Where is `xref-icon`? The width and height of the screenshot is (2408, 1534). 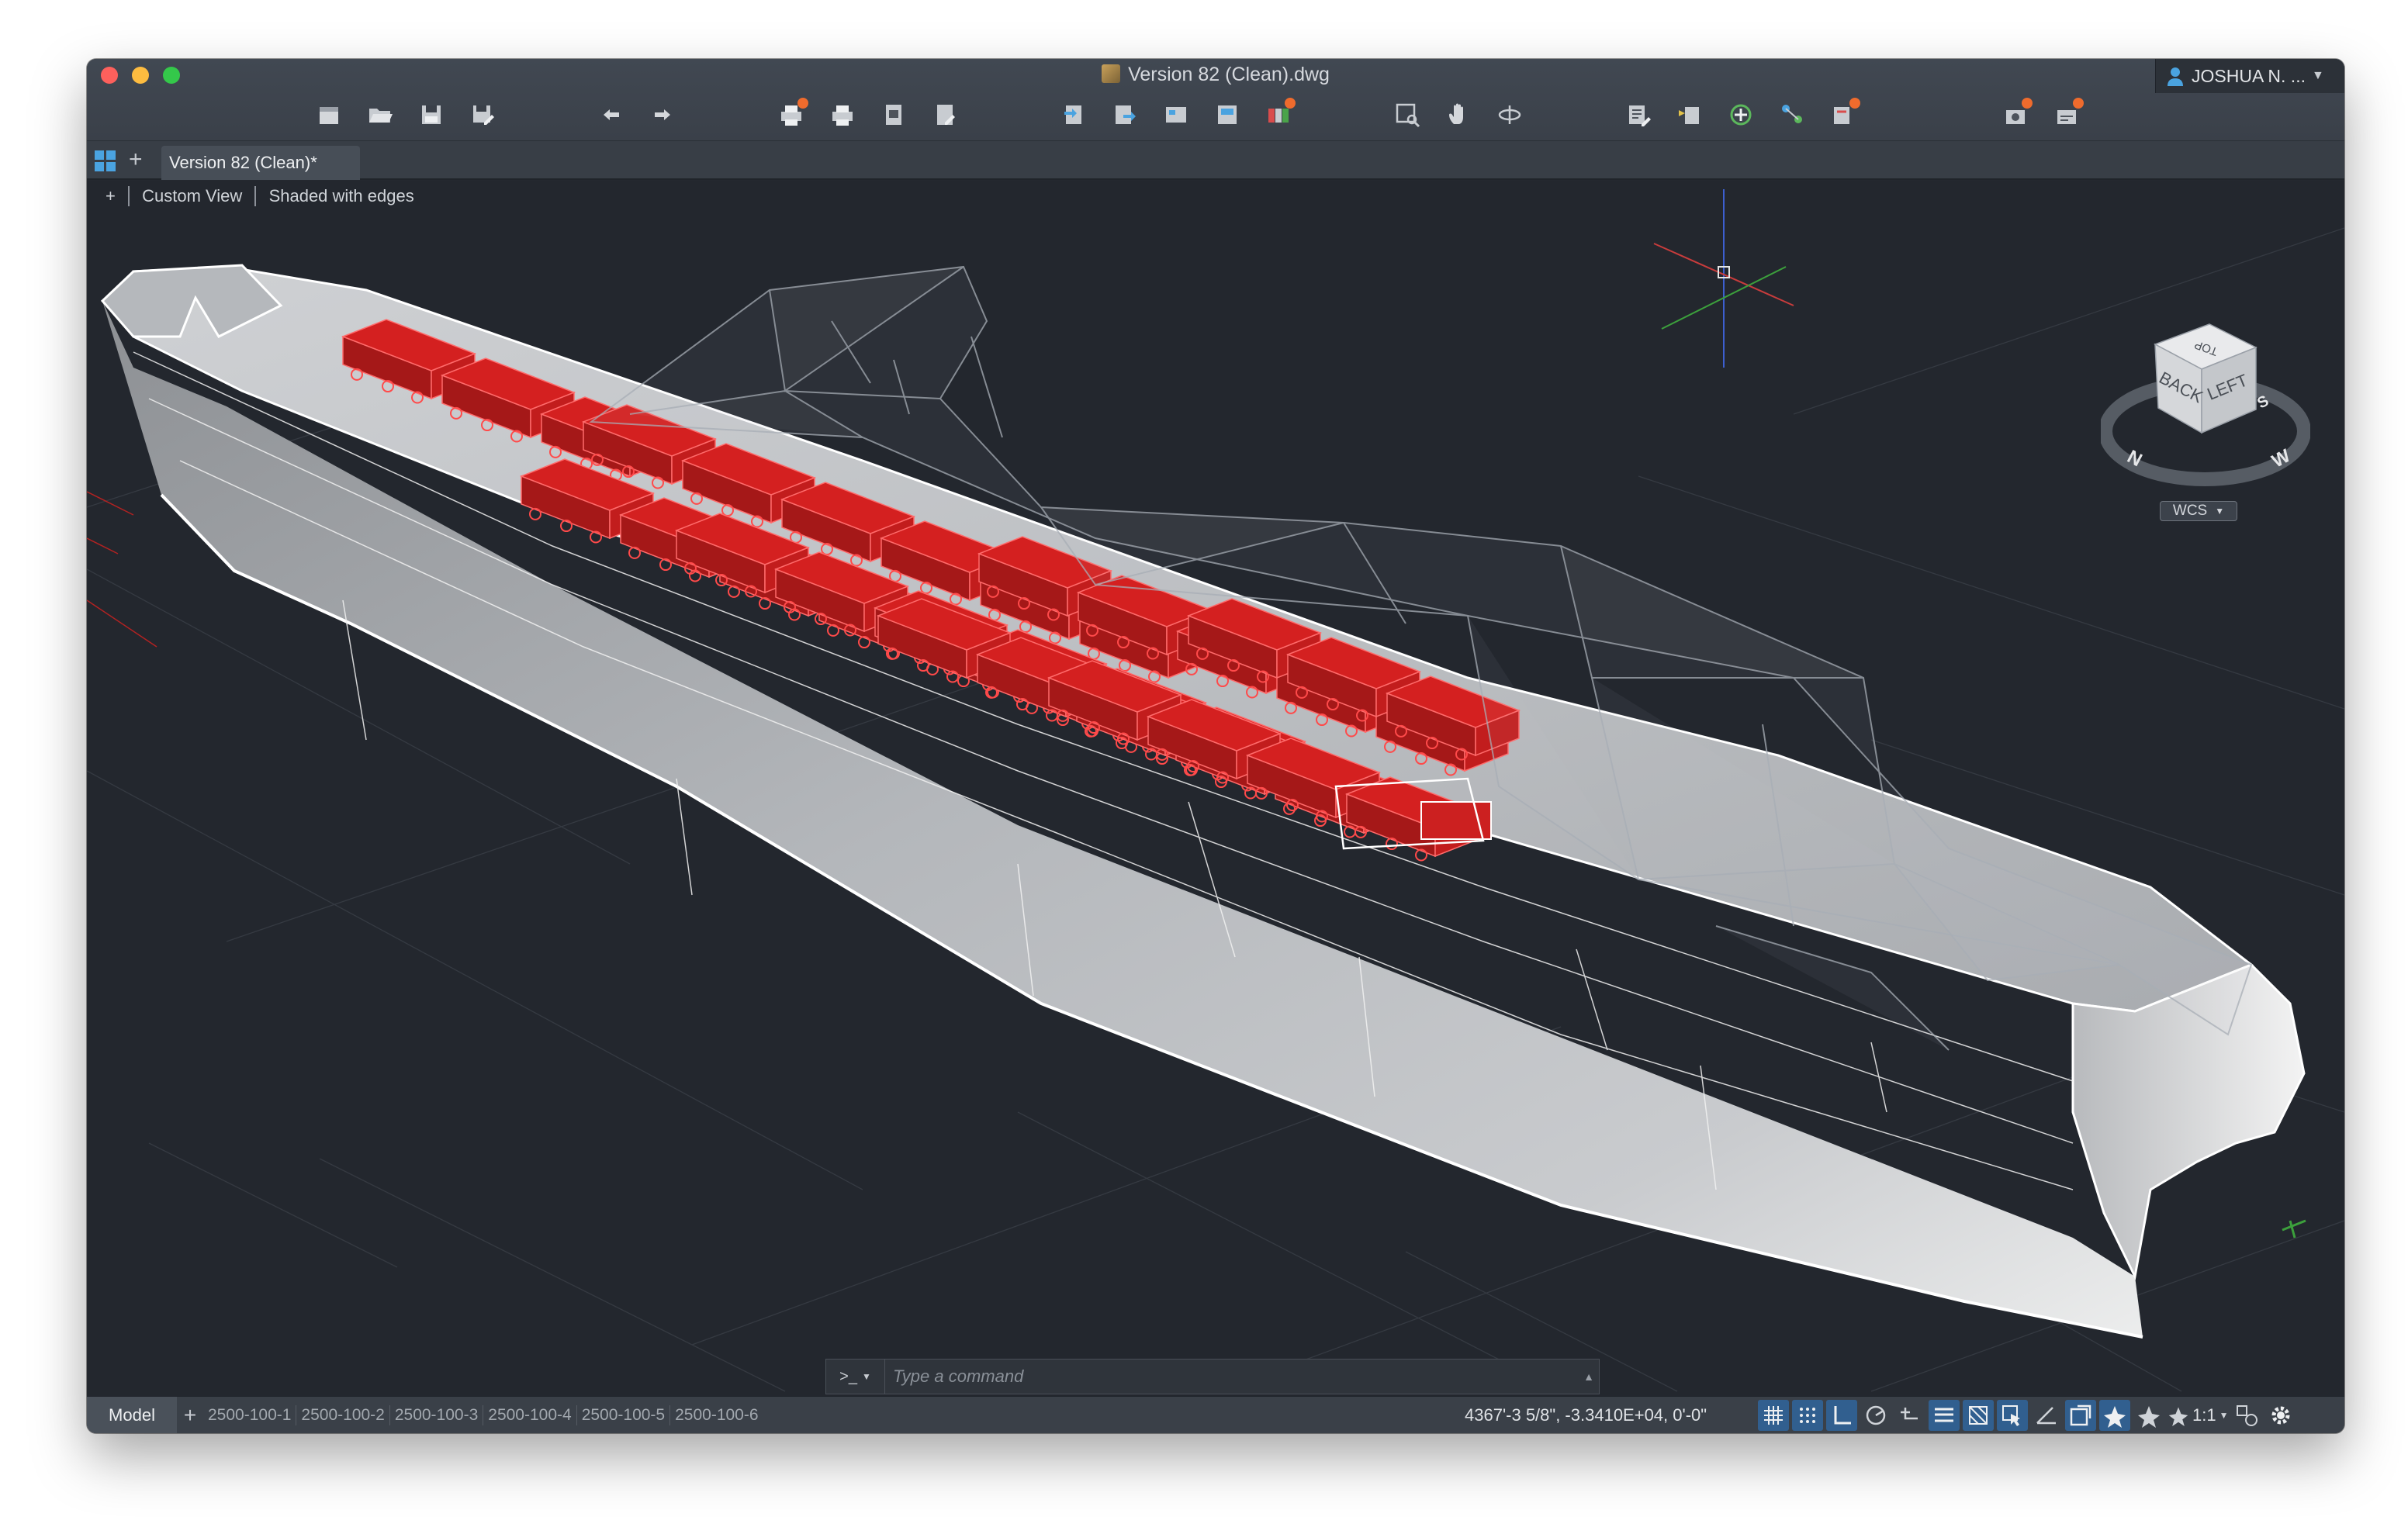 xref-icon is located at coordinates (1176, 115).